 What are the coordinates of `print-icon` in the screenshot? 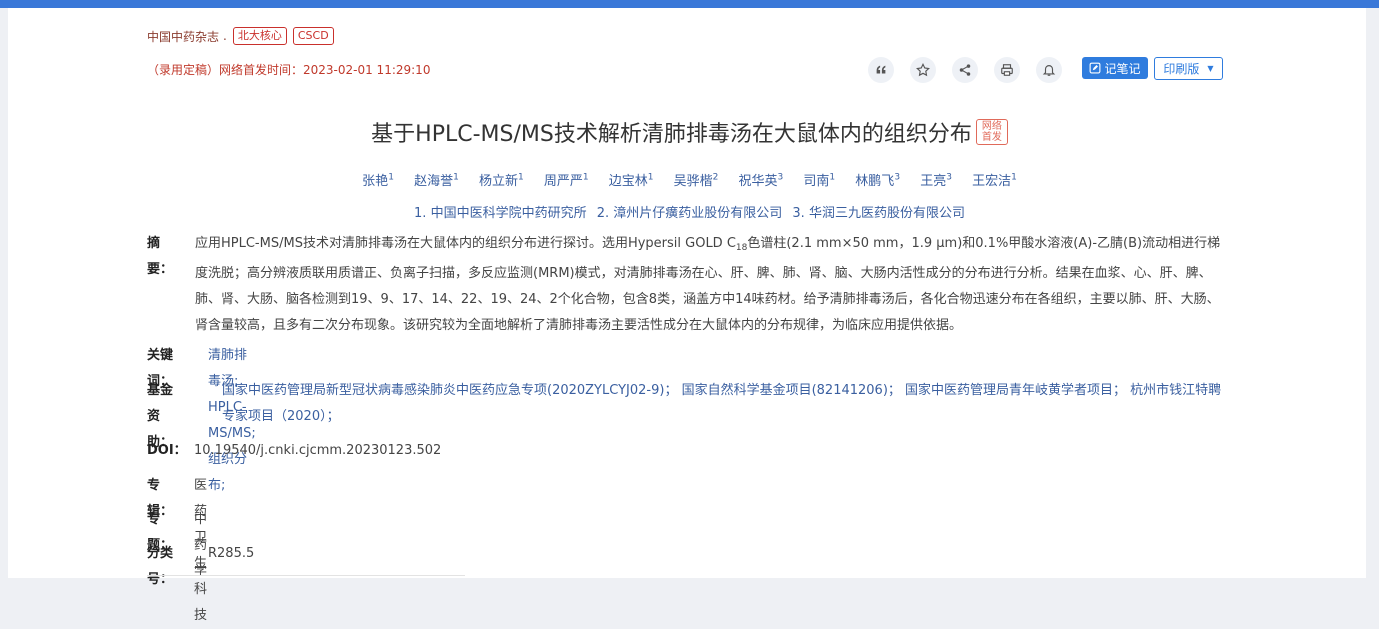 It's located at (1007, 70).